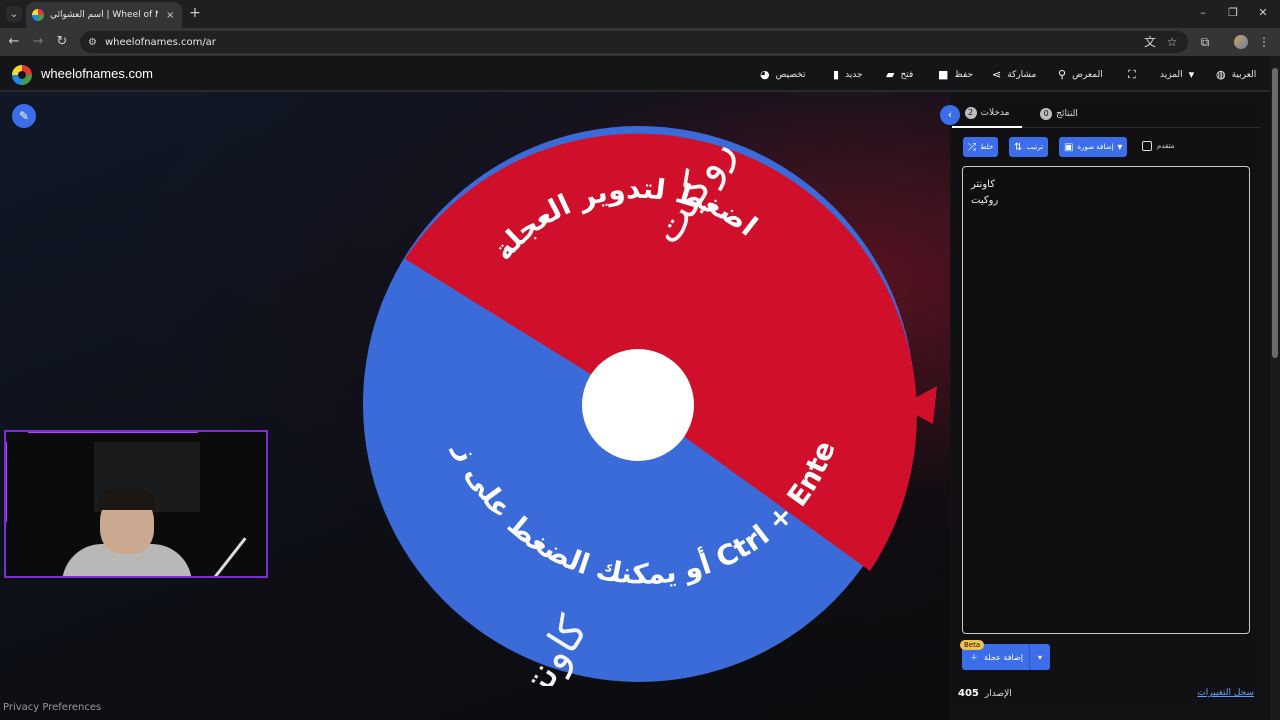 This screenshot has height=720, width=1280. Describe the element at coordinates (52, 707) in the screenshot. I see `privacy-preferences-link: Privacy Preferences` at that location.